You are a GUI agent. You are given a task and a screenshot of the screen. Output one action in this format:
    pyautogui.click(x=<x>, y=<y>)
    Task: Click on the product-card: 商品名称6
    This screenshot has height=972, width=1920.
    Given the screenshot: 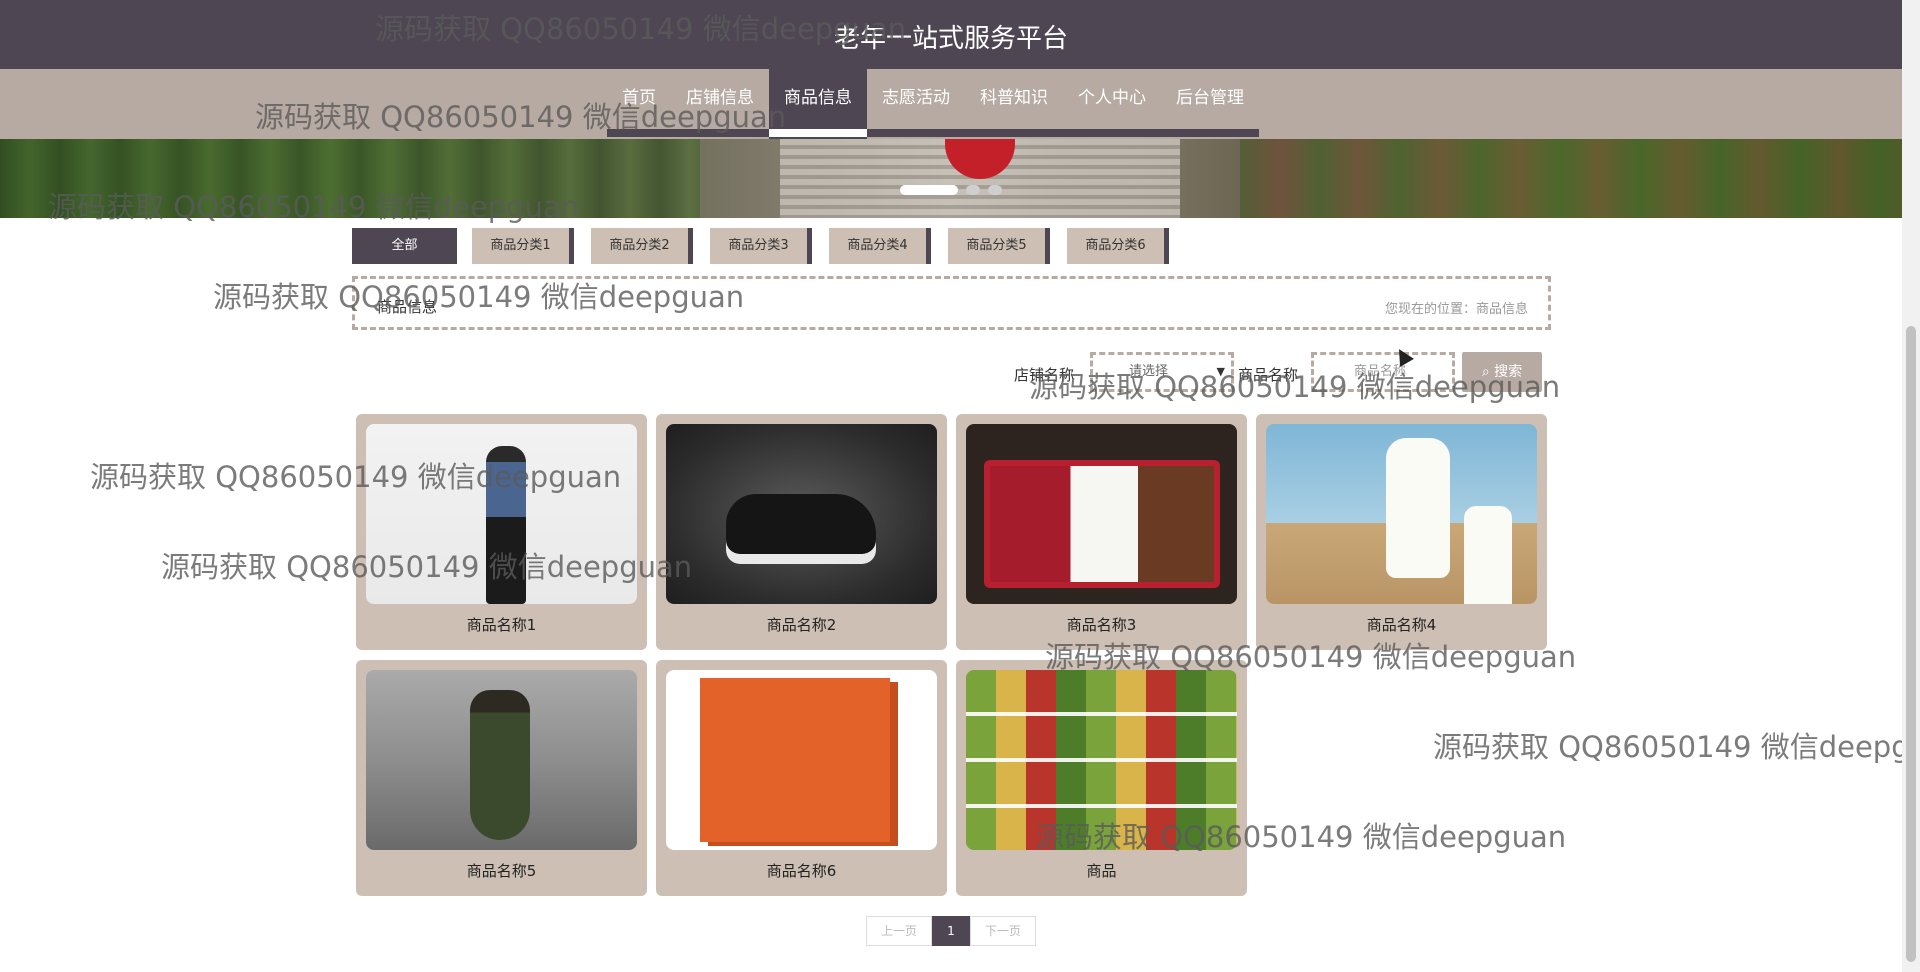 What is the action you would take?
    pyautogui.click(x=801, y=778)
    